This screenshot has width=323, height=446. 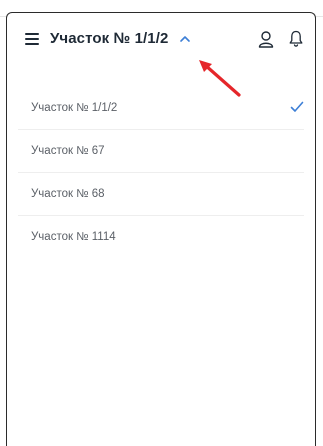 I want to click on page-title: Участок № 1/1/2, so click(x=109, y=38).